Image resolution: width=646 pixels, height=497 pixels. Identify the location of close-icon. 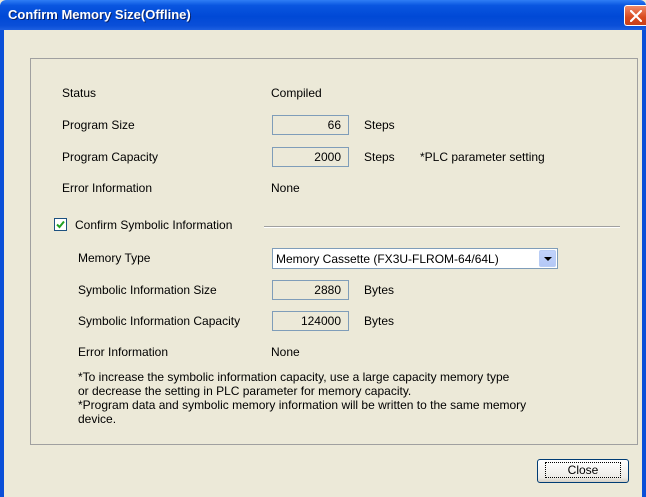
(636, 16).